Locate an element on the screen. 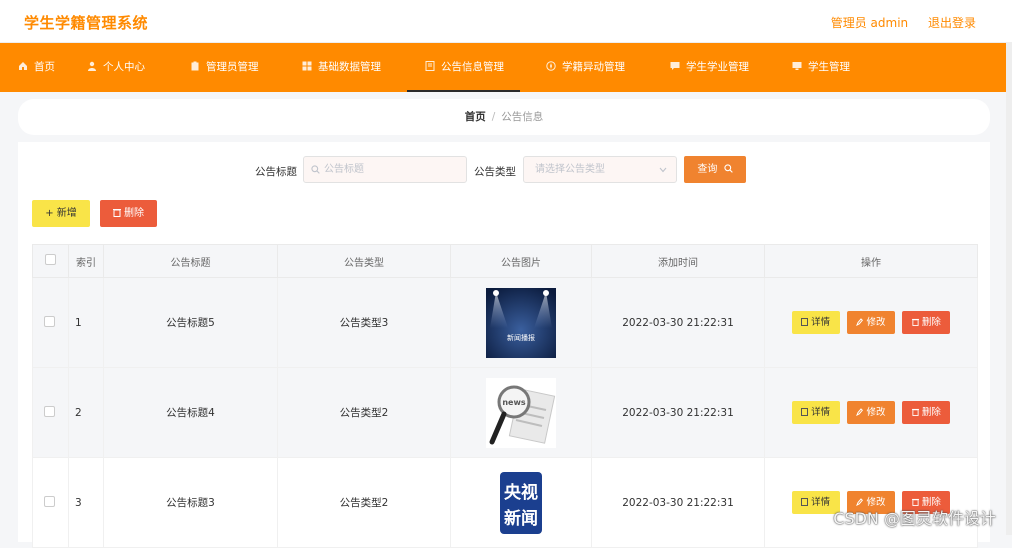 The image size is (1012, 548). table-header: 索引 公告标题 公告类型 公告图片 添加时间 操作 is located at coordinates (505, 261).